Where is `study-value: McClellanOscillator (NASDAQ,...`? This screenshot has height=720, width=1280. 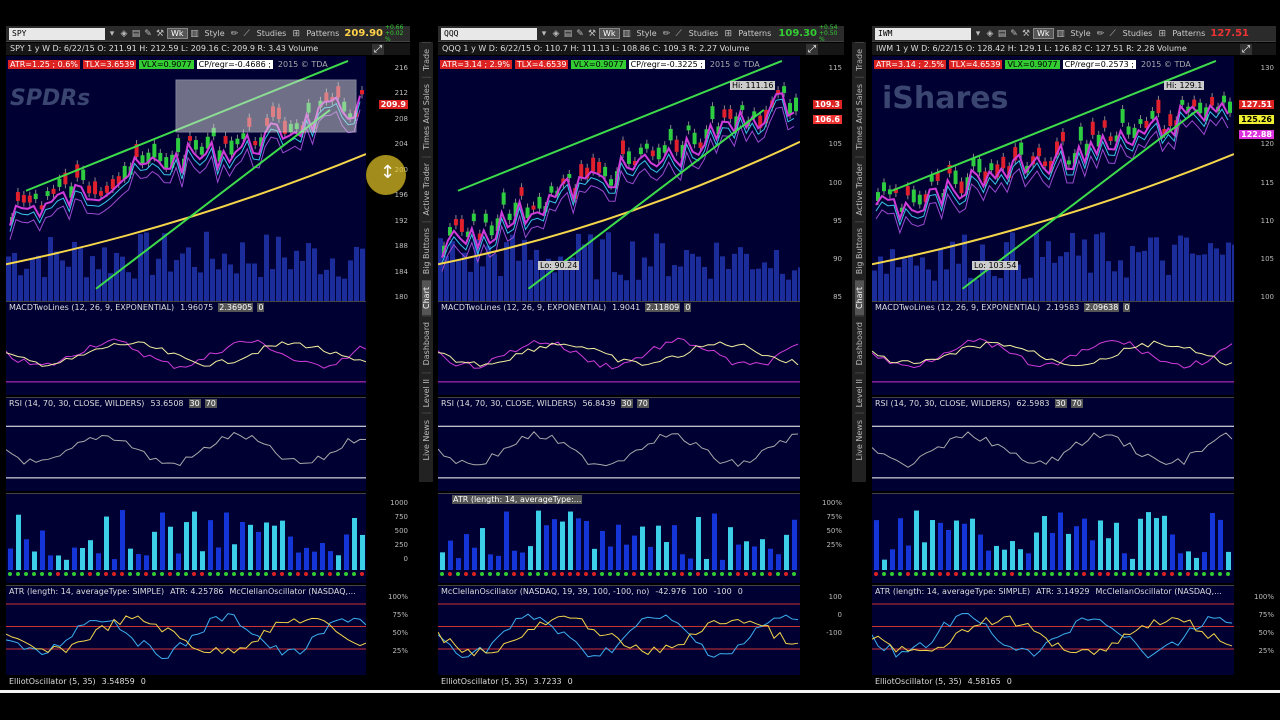 study-value: McClellanOscillator (NASDAQ,... is located at coordinates (1158, 591).